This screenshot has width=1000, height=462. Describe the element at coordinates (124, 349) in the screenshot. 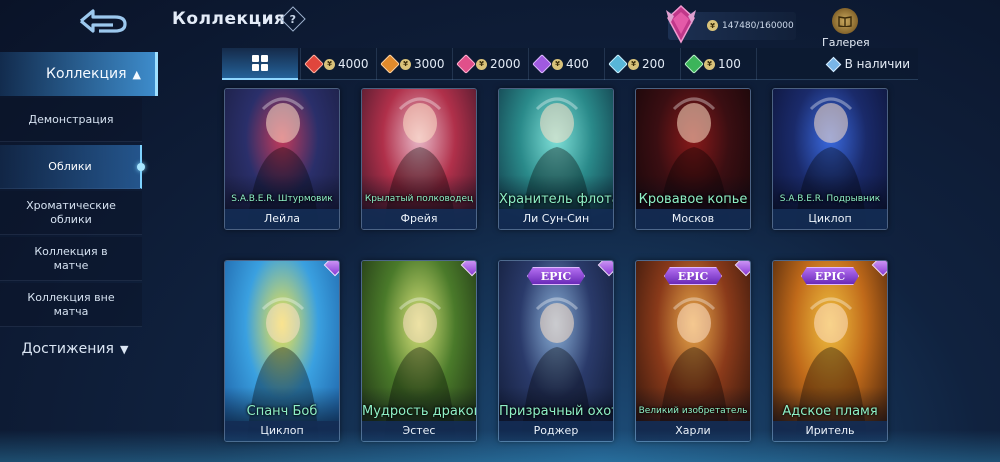

I see `chevron-down-icon: ▼` at that location.